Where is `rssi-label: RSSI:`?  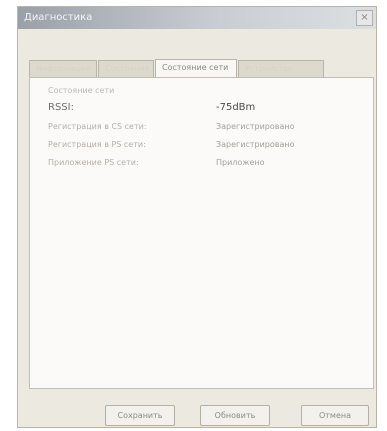 rssi-label: RSSI: is located at coordinates (61, 107).